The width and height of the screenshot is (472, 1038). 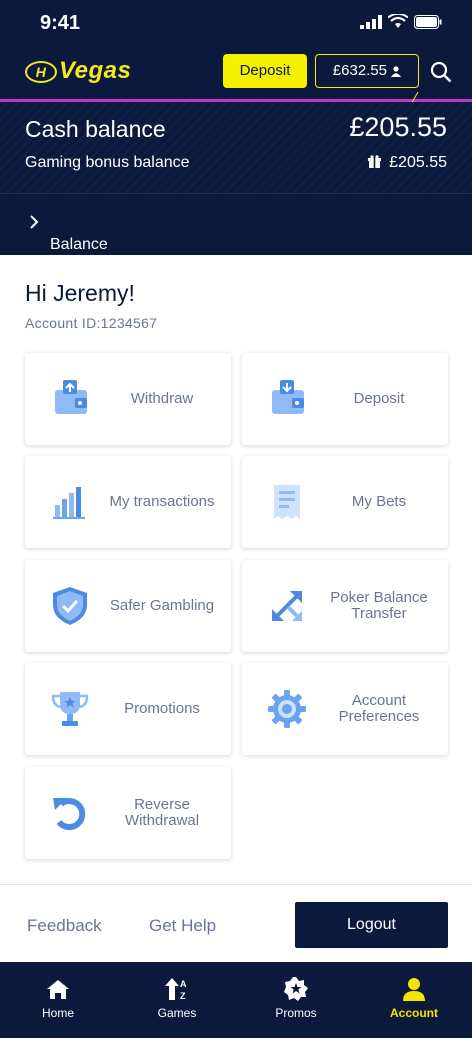 I want to click on tab-games-label: Games, so click(x=177, y=1013).